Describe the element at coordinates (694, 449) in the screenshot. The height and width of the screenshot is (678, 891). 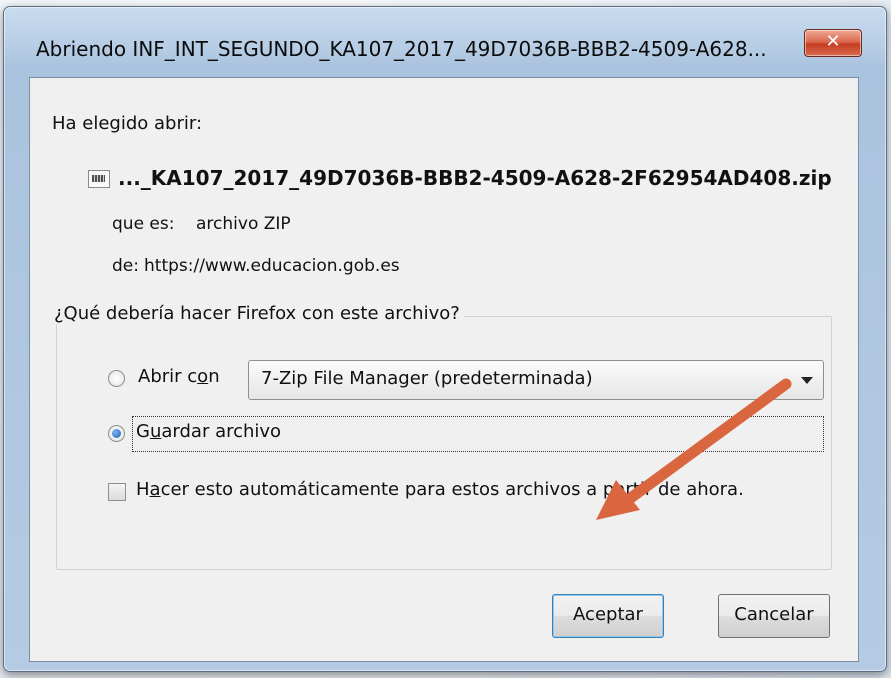
I see `annotation-arrow-icon` at that location.